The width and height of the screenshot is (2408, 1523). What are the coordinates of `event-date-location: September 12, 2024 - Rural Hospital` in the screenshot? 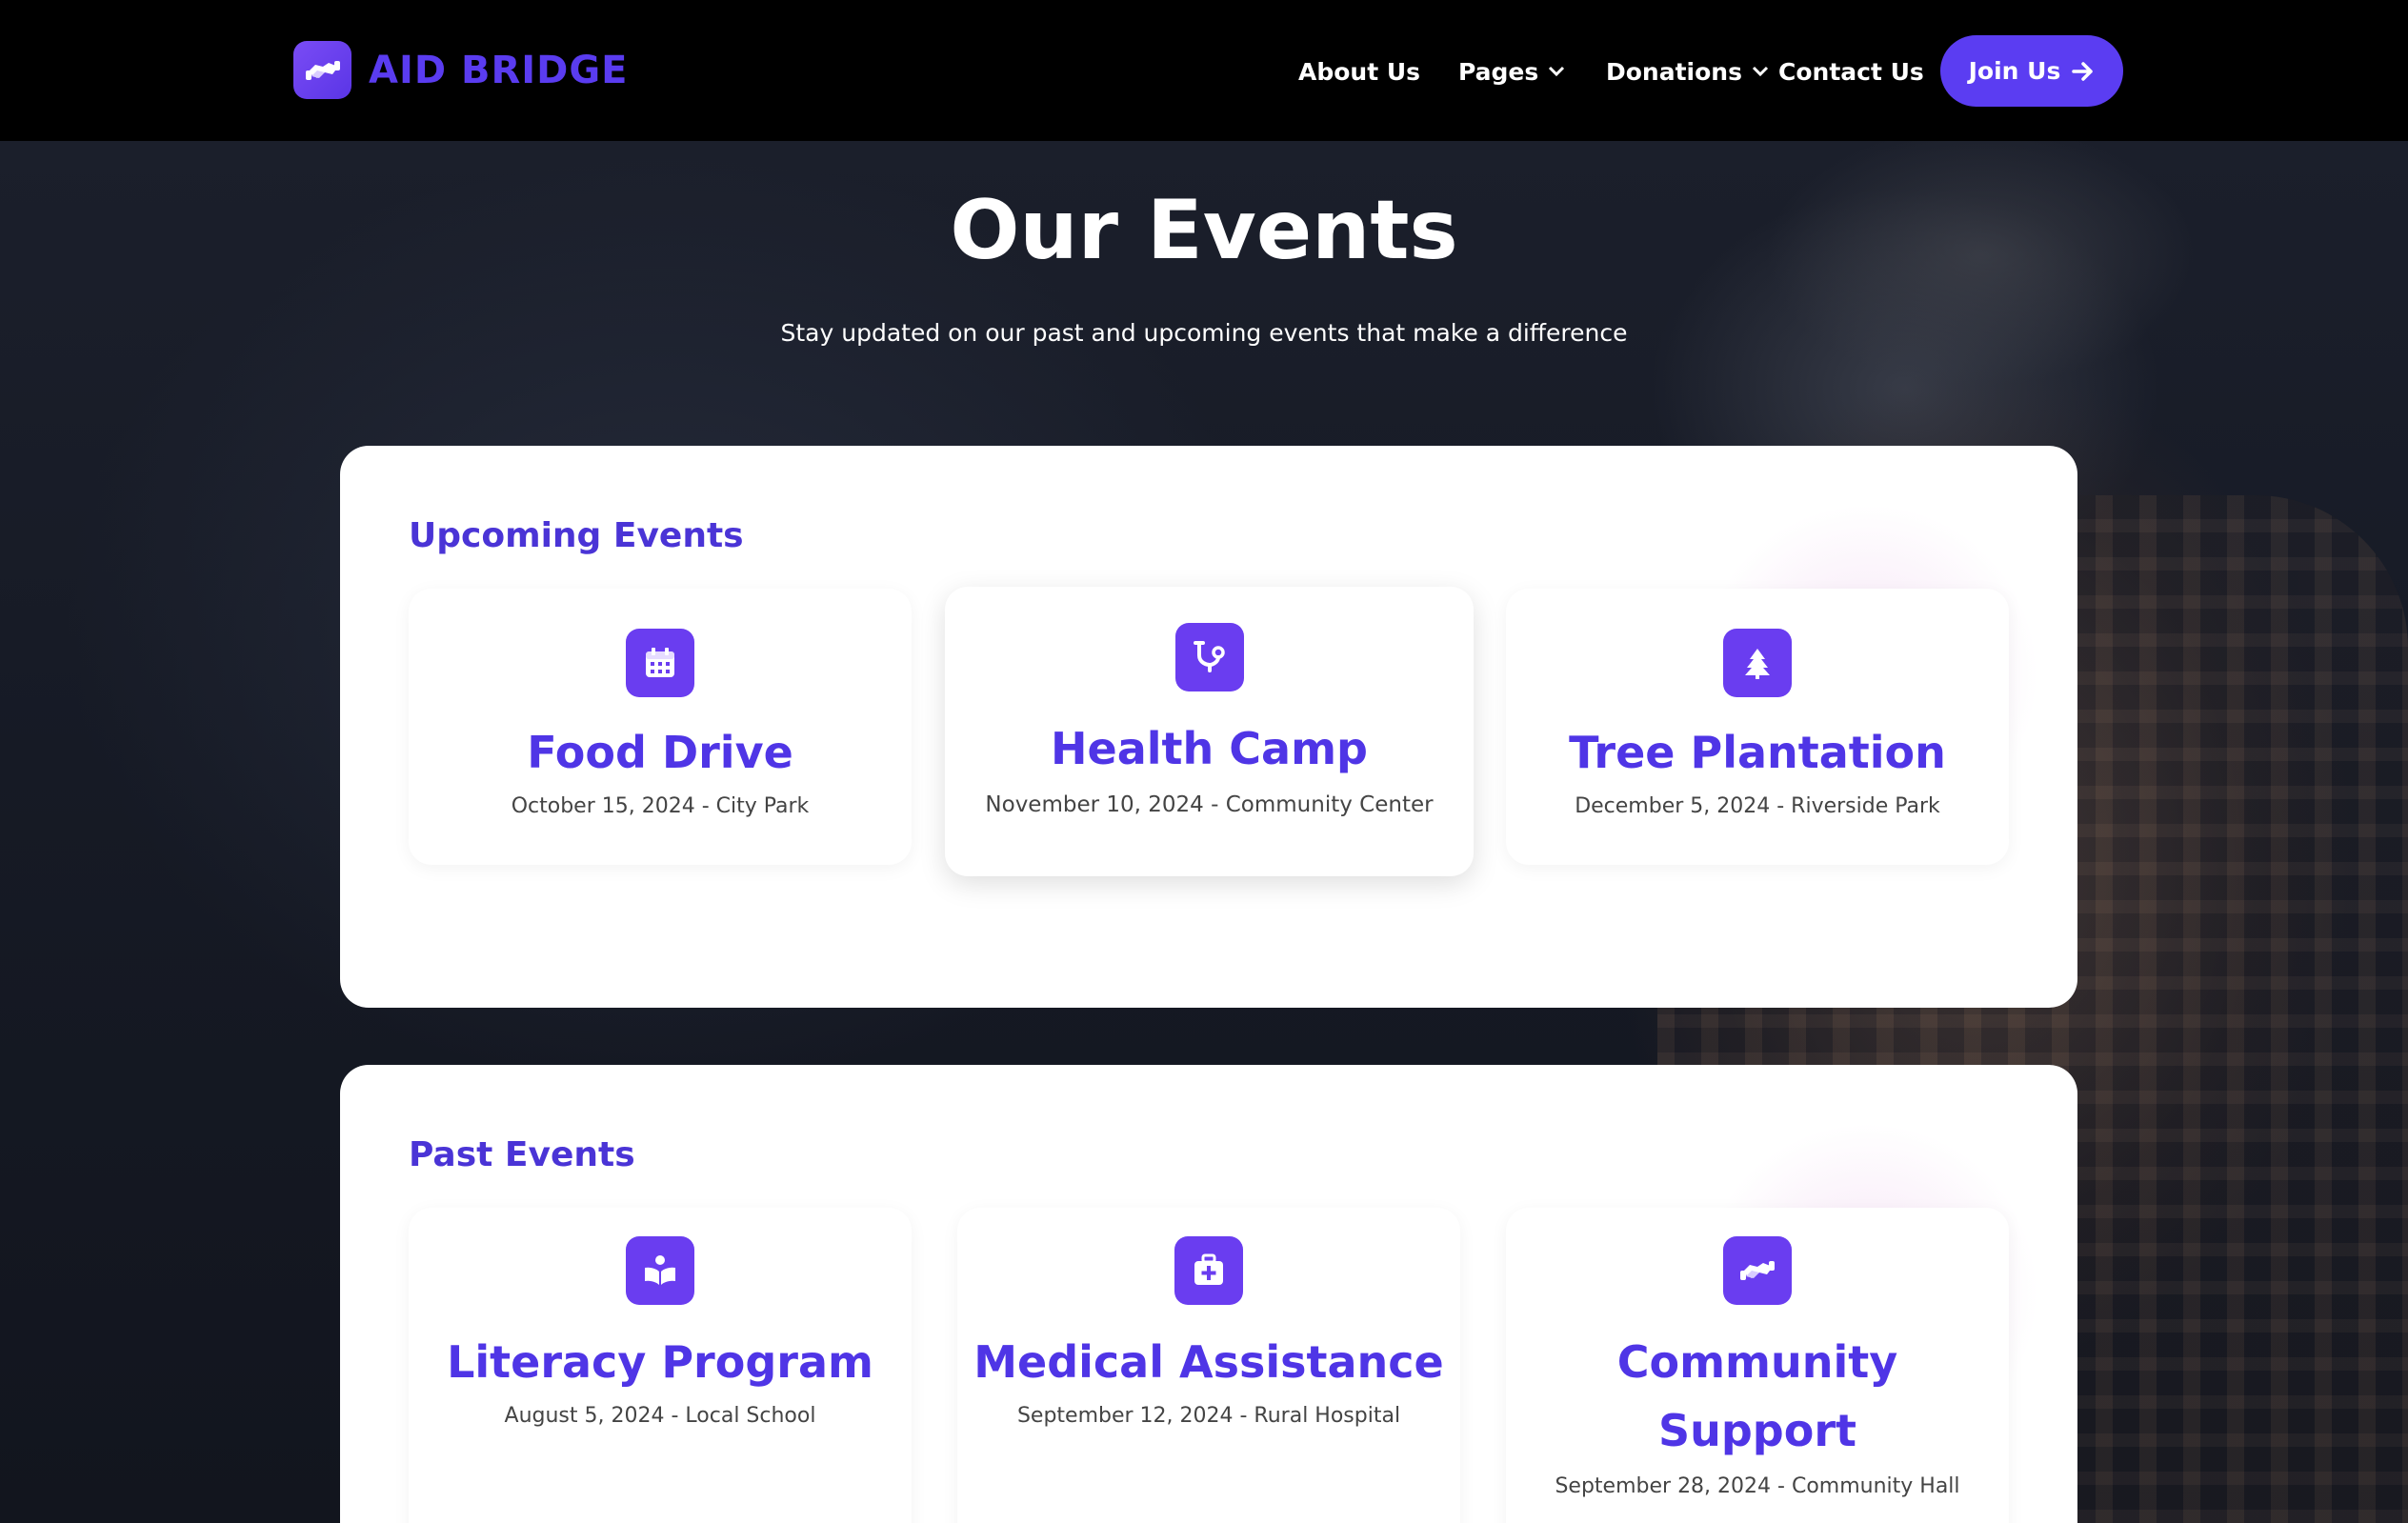 It's located at (1208, 1416).